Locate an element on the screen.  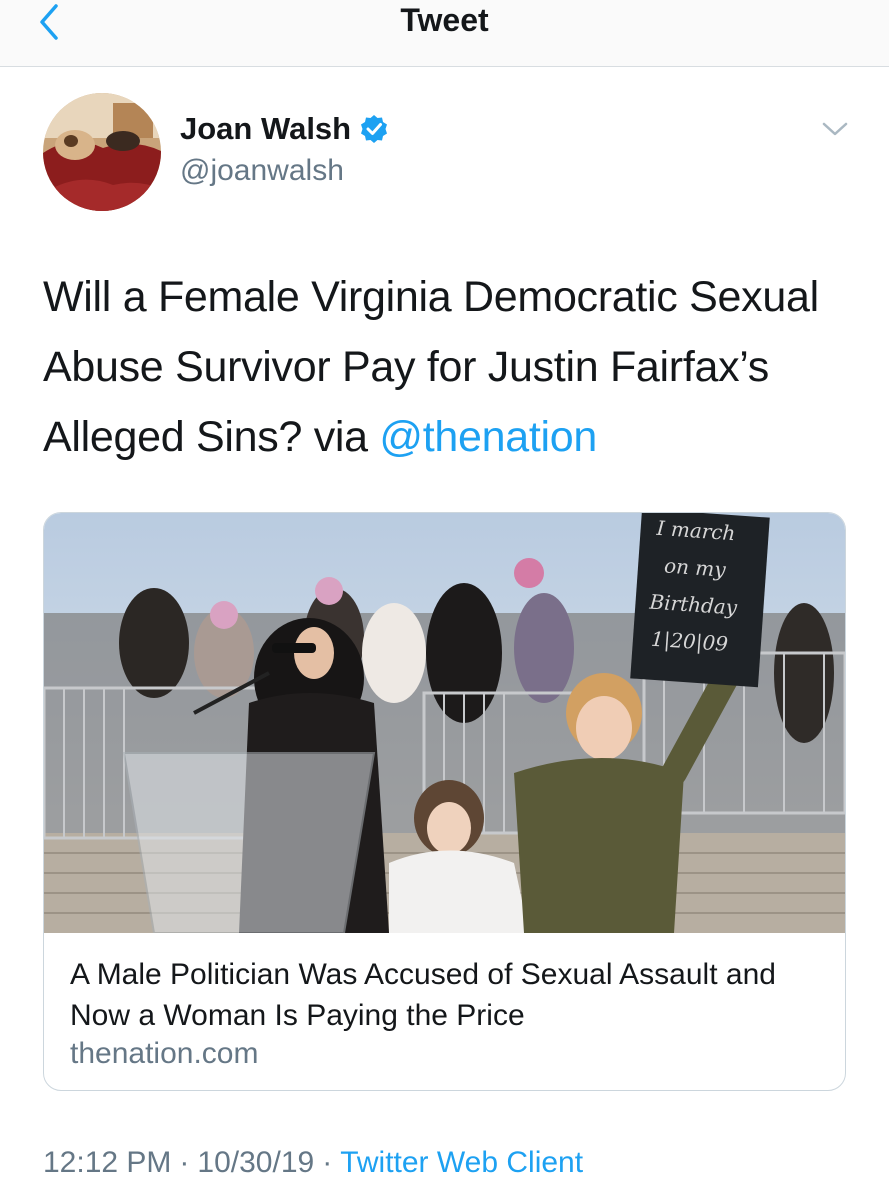
sign-line-2: on my is located at coordinates (695, 567).